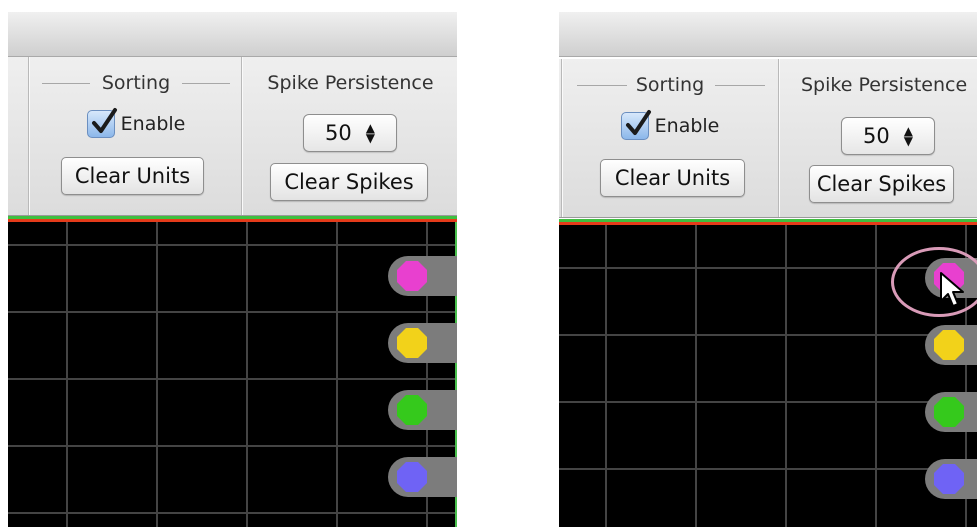 The height and width of the screenshot is (527, 977). What do you see at coordinates (952, 289) in the screenshot?
I see `mouse-cursor-icon` at bounding box center [952, 289].